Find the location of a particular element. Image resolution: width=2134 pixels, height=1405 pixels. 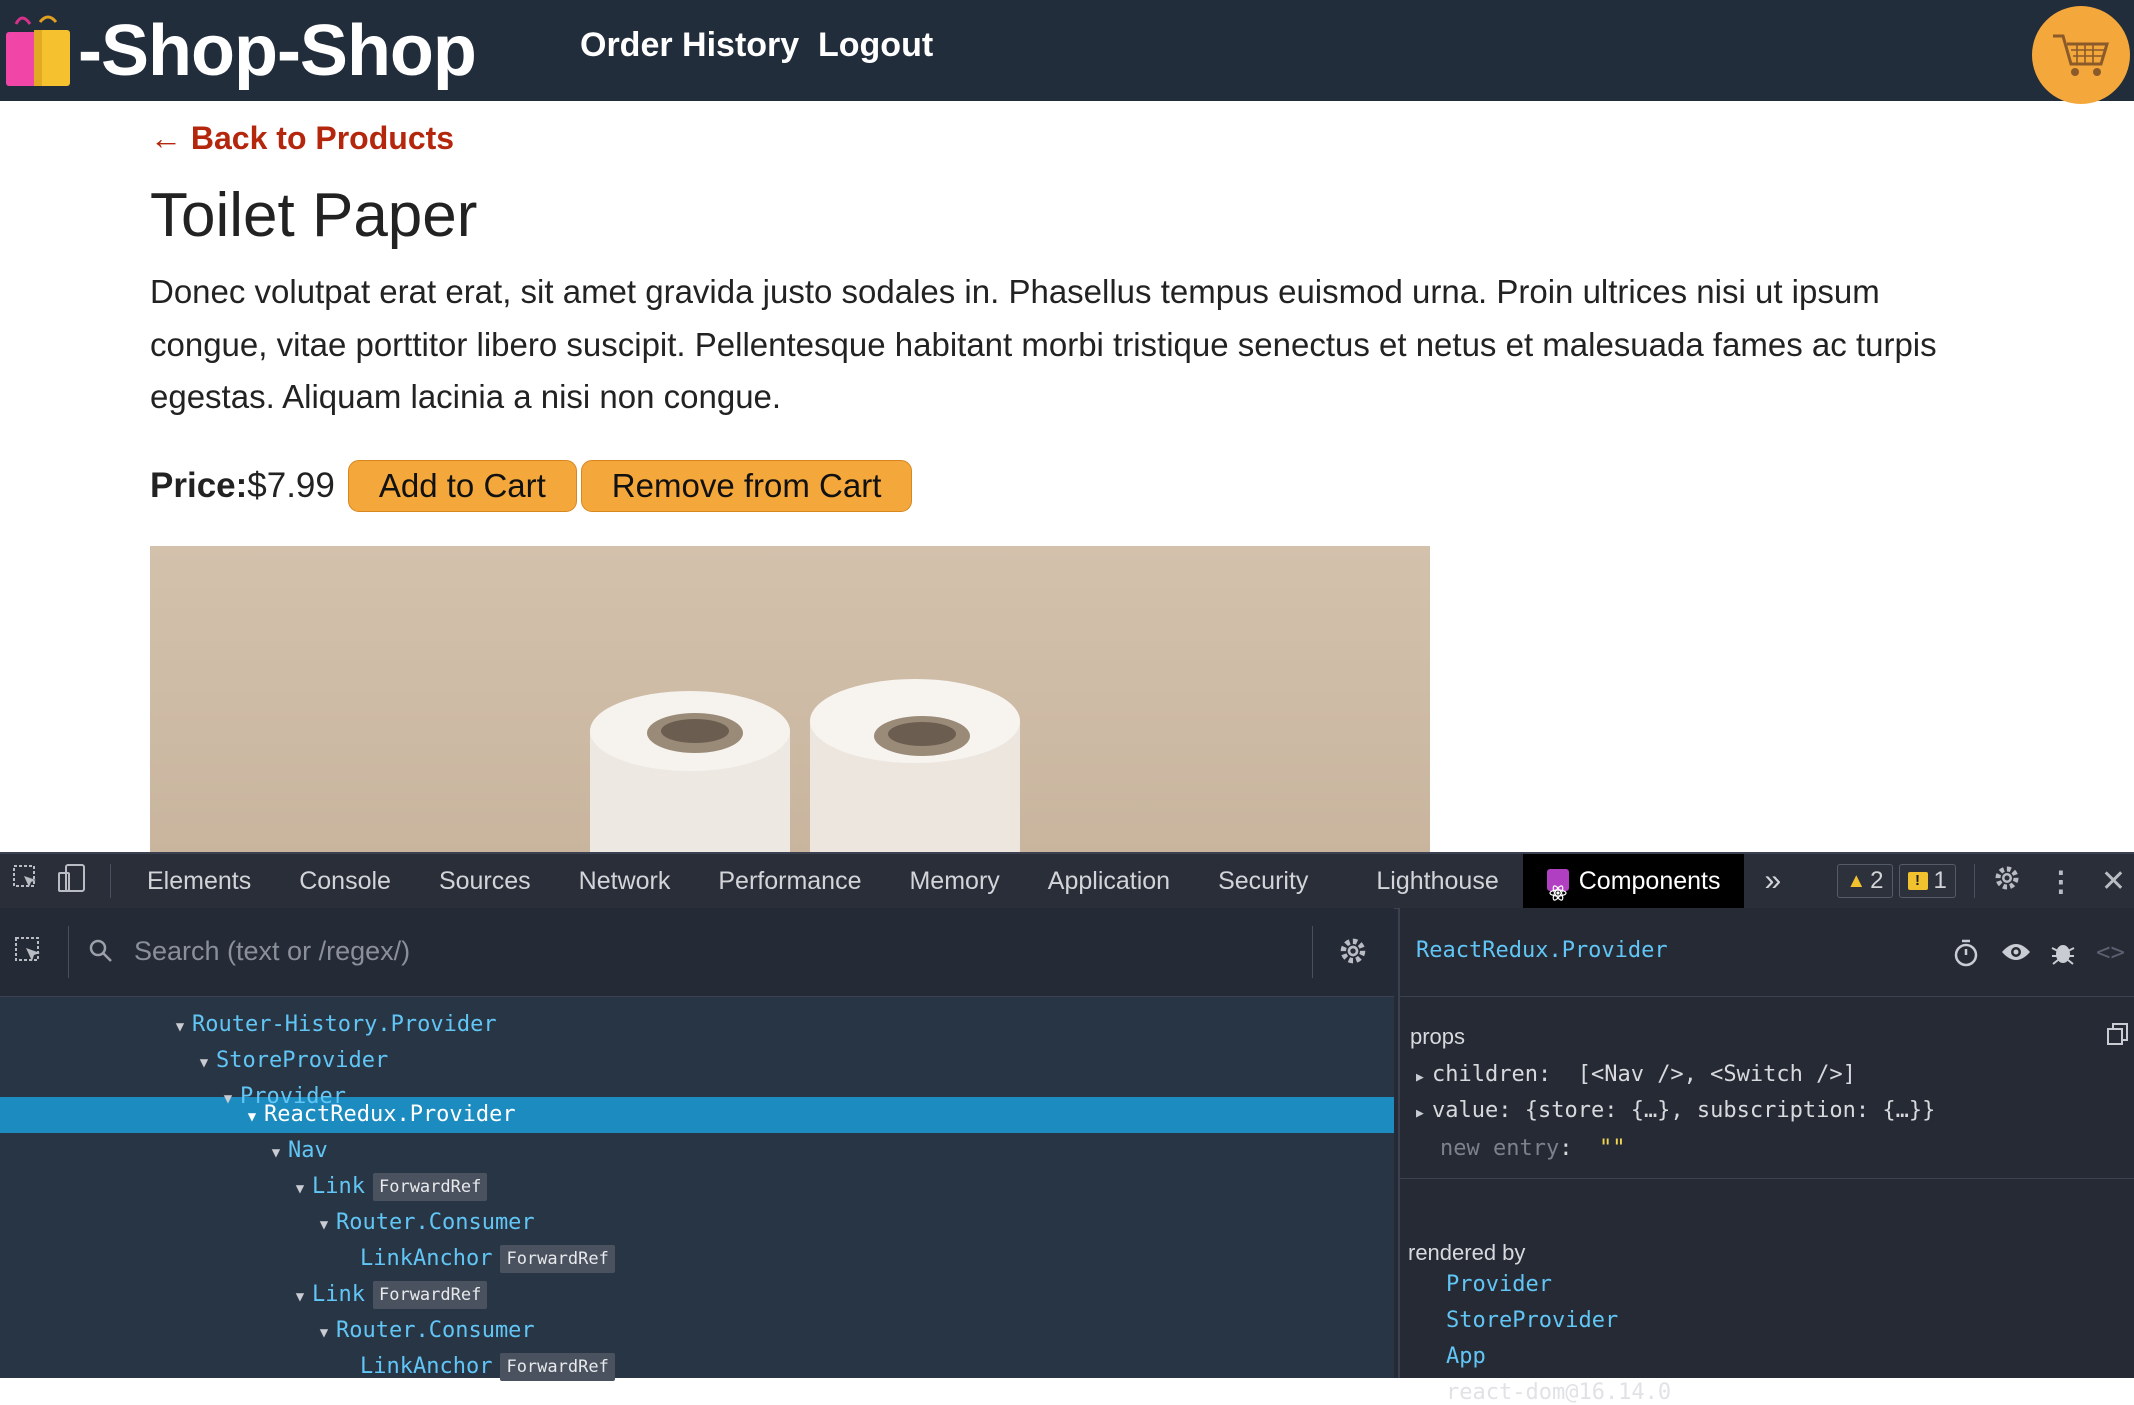

search-icon is located at coordinates (101, 953).